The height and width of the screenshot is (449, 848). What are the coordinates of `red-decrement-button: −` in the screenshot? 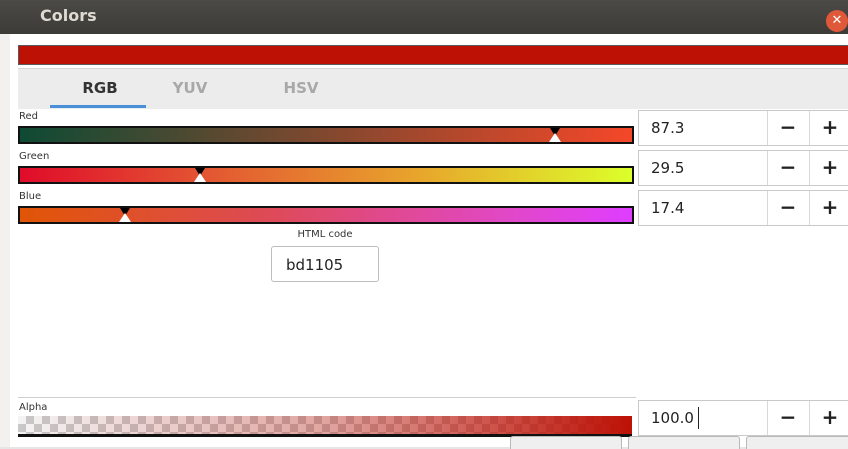 It's located at (787, 128).